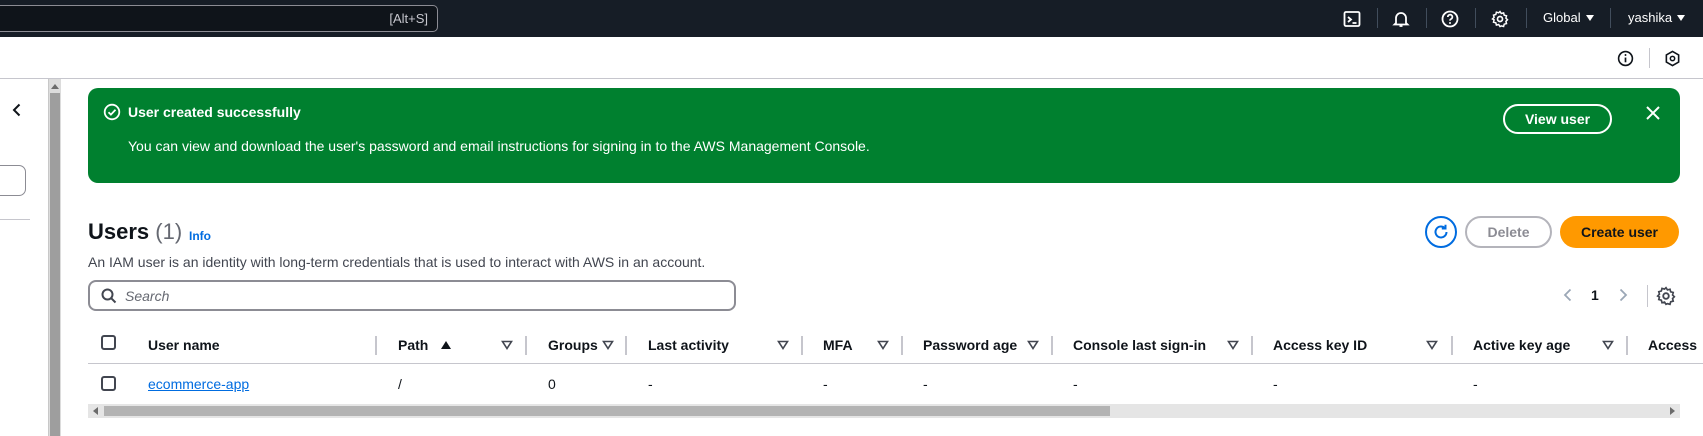  I want to click on settings-icon, so click(1500, 19).